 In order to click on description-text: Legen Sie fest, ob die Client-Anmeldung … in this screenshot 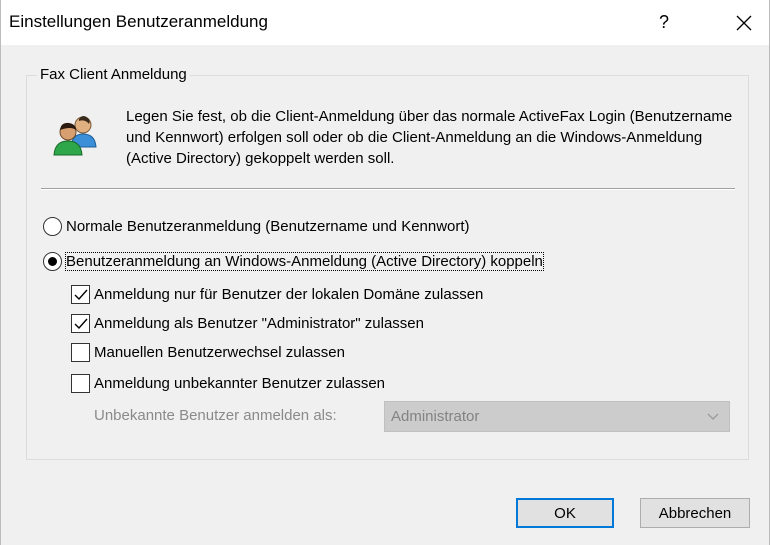, I will do `click(429, 137)`.